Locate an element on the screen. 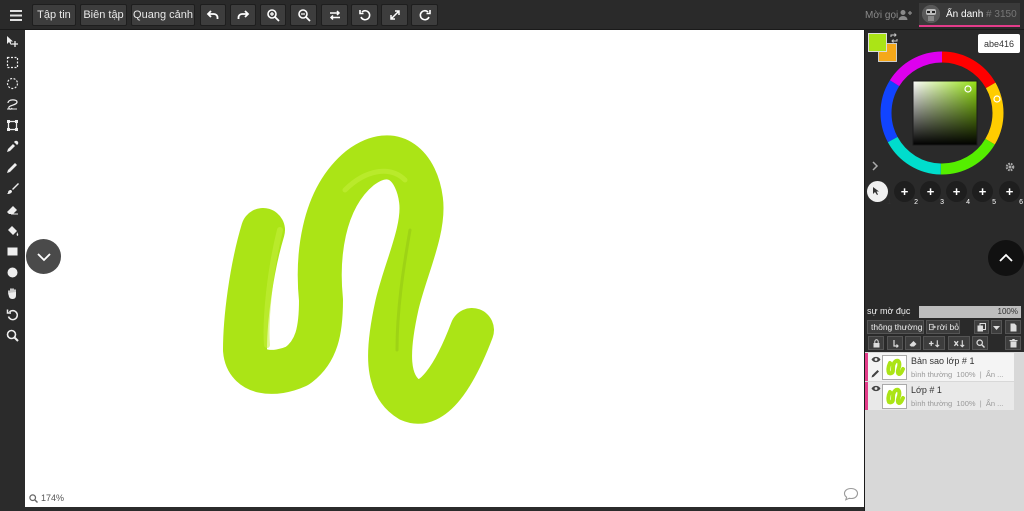  erase-layer-button is located at coordinates (913, 343).